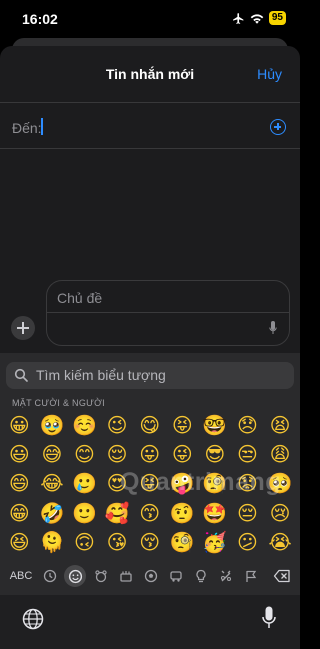  Describe the element at coordinates (280, 453) in the screenshot. I see `emoji-key: 😩` at that location.